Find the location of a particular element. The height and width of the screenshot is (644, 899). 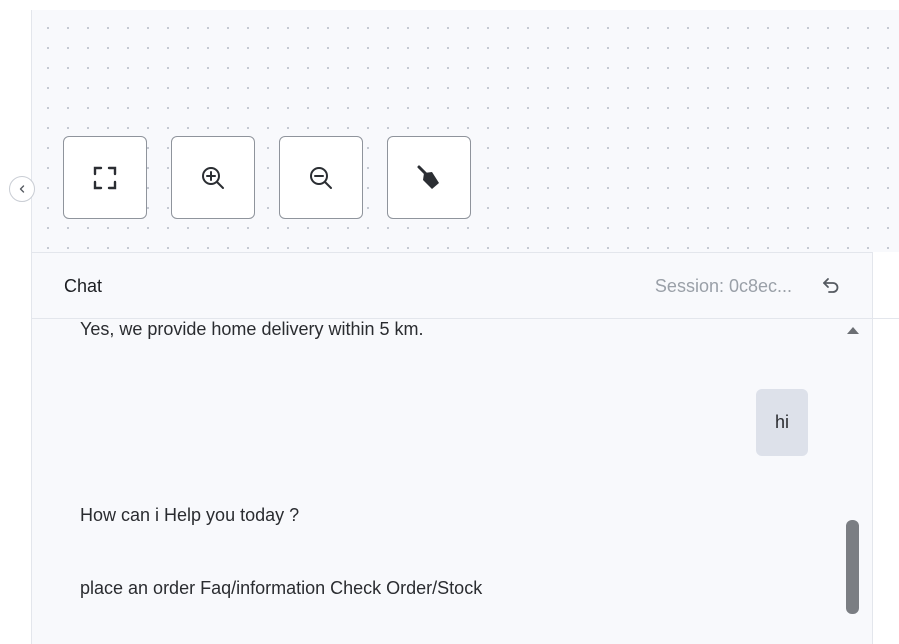

chevron-left-icon is located at coordinates (22, 189).